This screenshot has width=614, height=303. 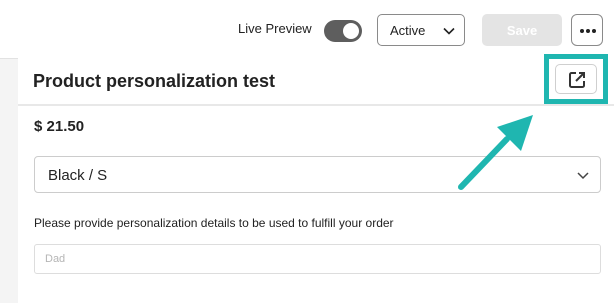 I want to click on external-link-icon, so click(x=577, y=80).